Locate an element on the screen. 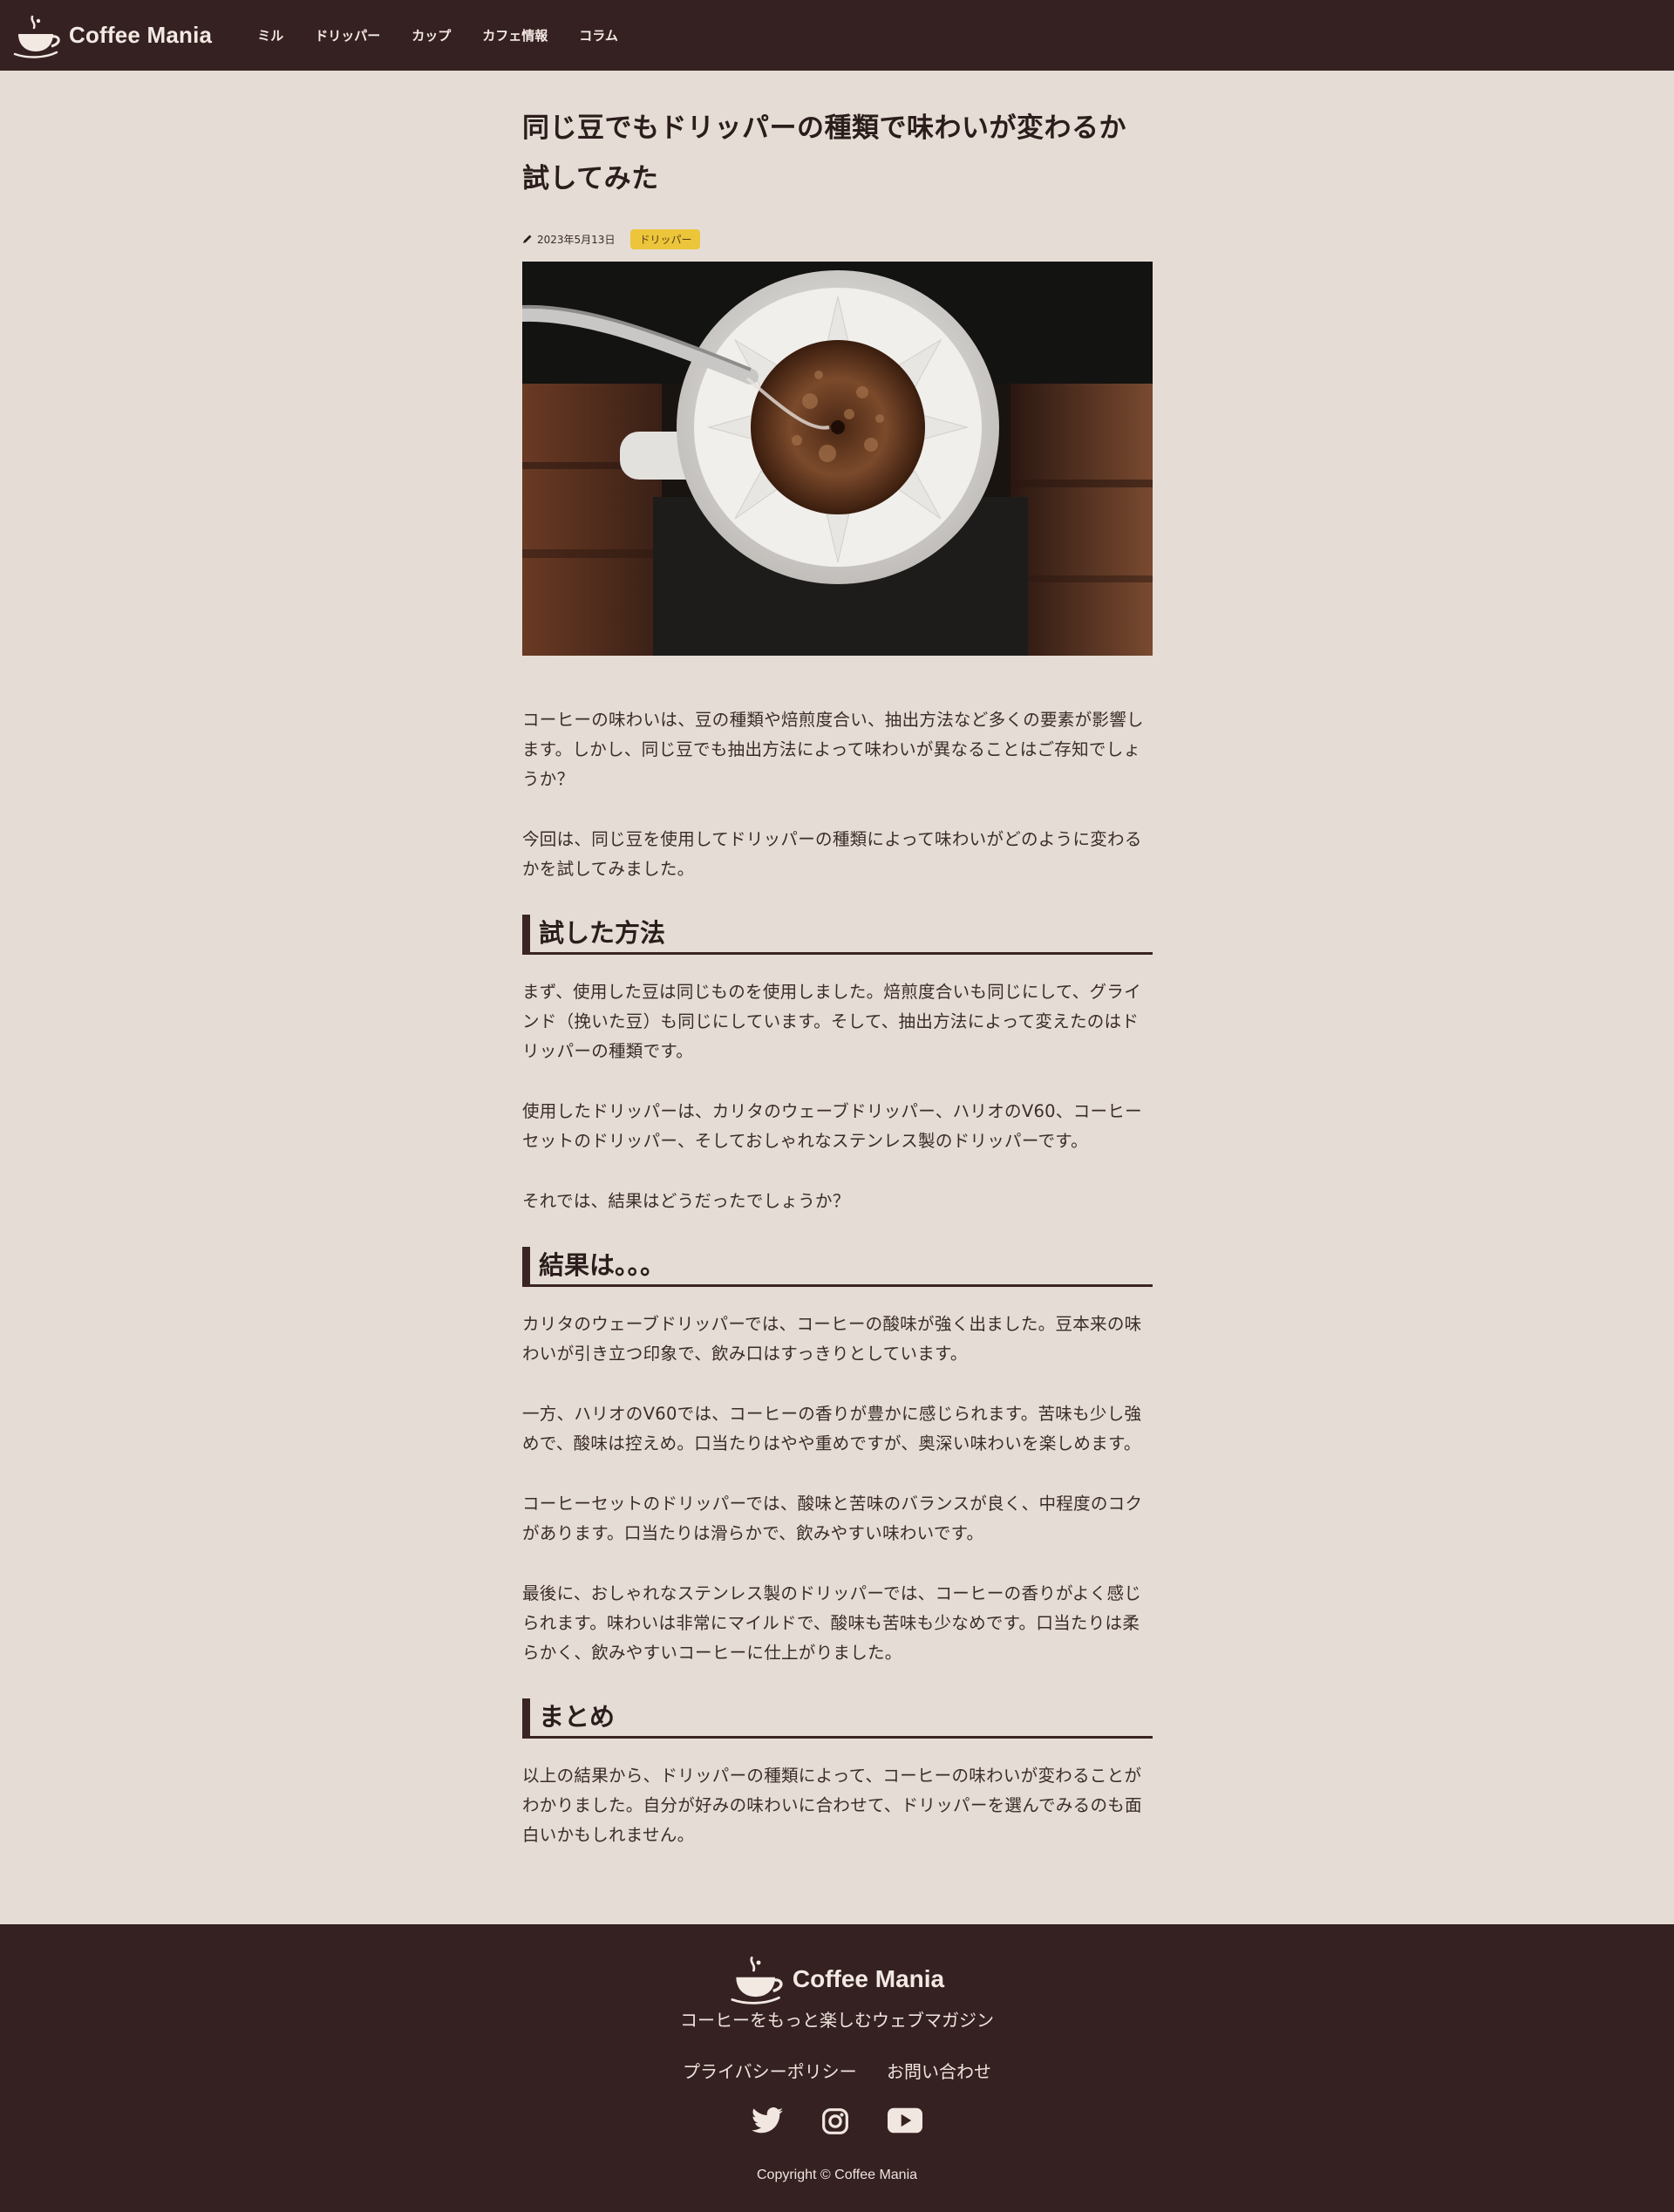 The height and width of the screenshot is (2212, 1674). article-date: 2023年5月13日 is located at coordinates (576, 239).